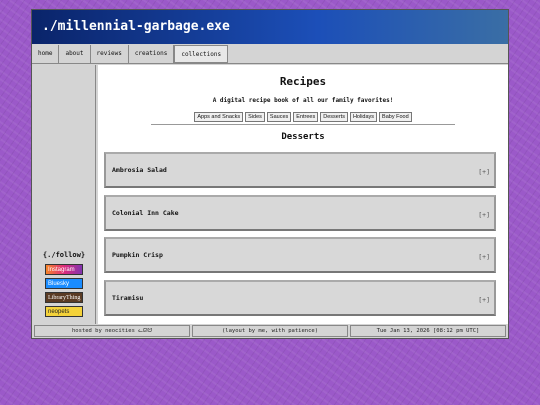 The width and height of the screenshot is (540, 405). What do you see at coordinates (64, 255) in the screenshot?
I see `follow-heading: {./follow}` at bounding box center [64, 255].